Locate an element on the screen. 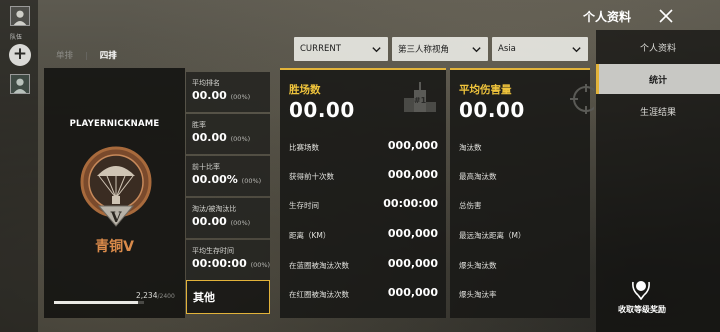  stat-row-label: 比赛场数 is located at coordinates (304, 147).